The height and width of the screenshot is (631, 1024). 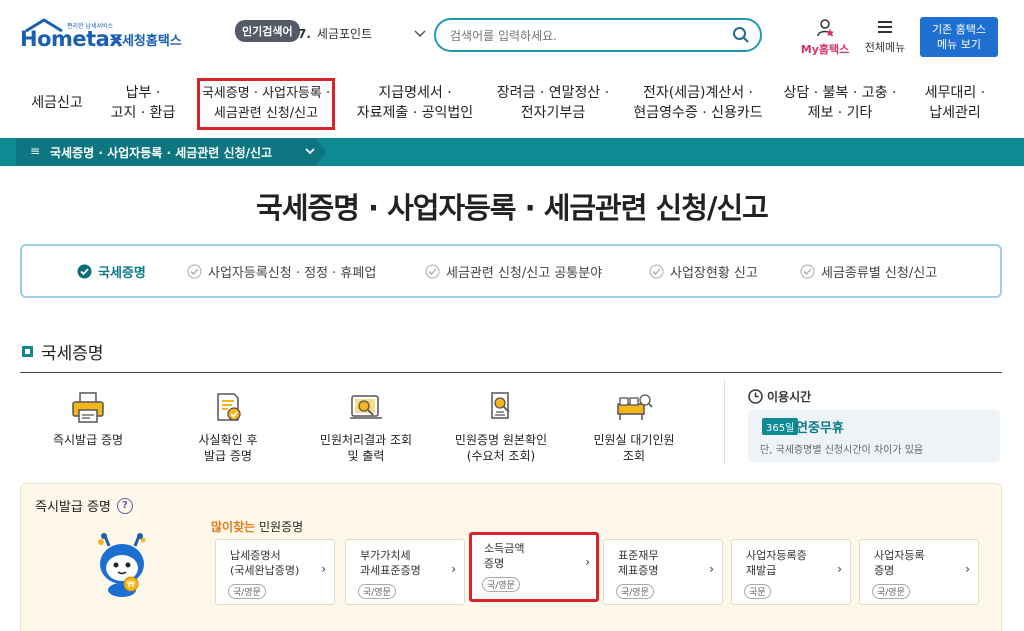 What do you see at coordinates (534, 567) in the screenshot?
I see `card-income-amount-cert: 소득금액증명 › 국/영문` at bounding box center [534, 567].